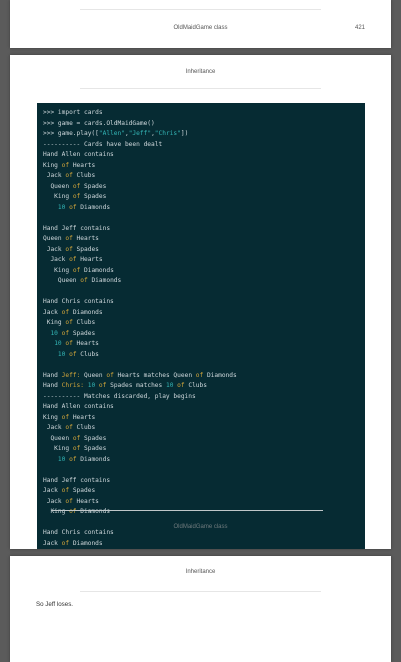  I want to click on code-token: >>> import cards, so click(73, 112).